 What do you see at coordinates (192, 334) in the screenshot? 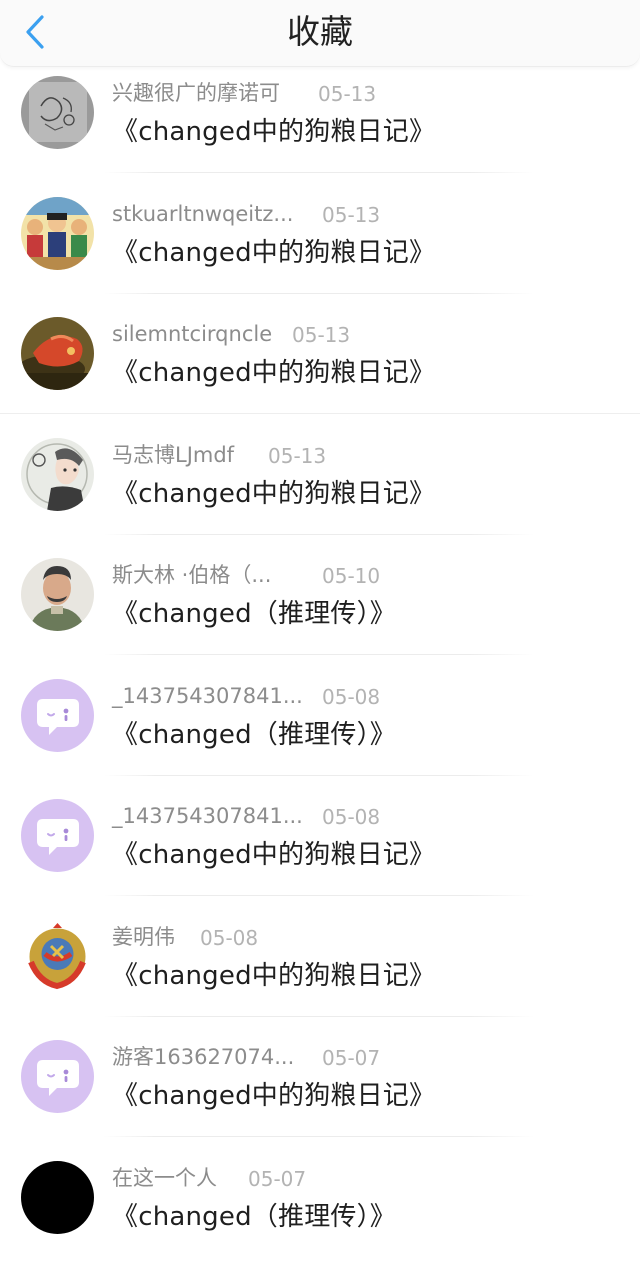
I see `user-name: silemntcirqncle` at bounding box center [192, 334].